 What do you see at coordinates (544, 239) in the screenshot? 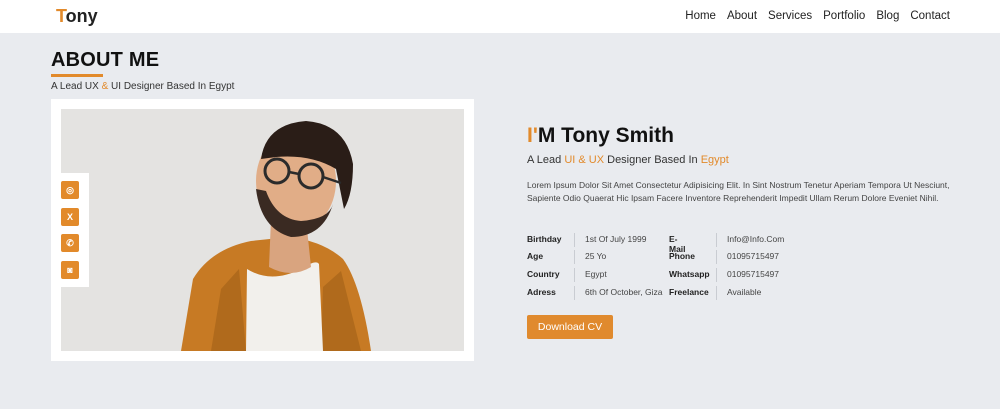
I see `info-label: Birthday` at bounding box center [544, 239].